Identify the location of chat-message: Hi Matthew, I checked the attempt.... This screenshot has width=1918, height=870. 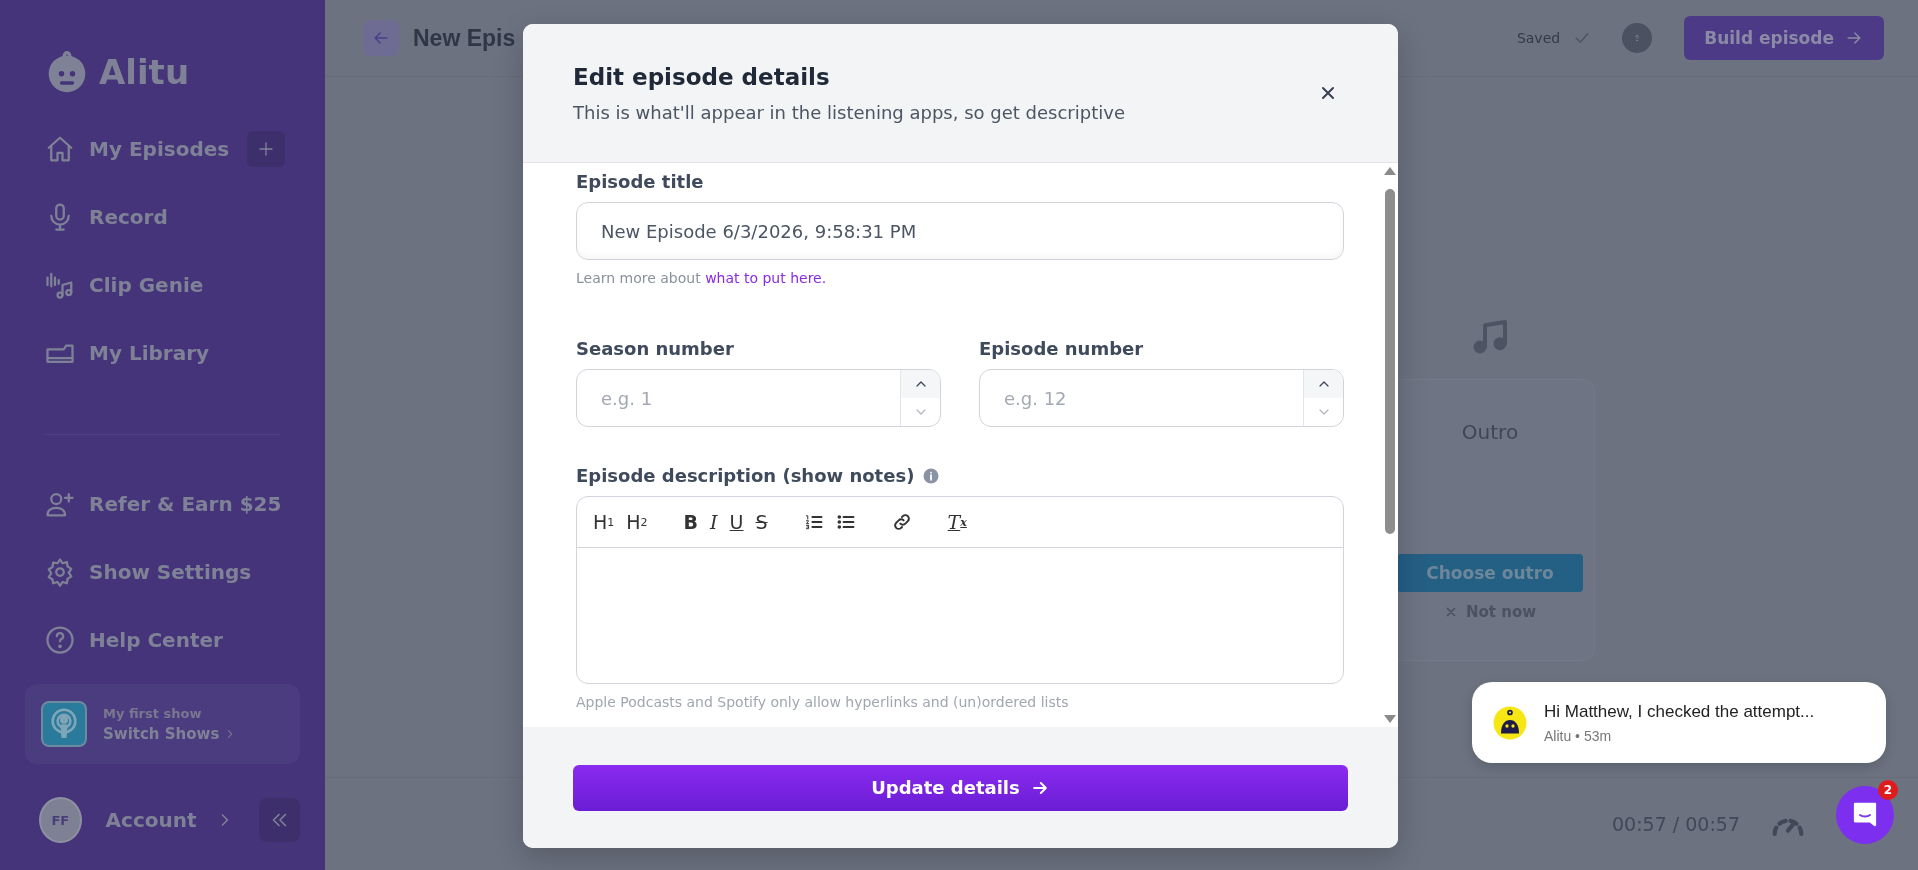
(1679, 711).